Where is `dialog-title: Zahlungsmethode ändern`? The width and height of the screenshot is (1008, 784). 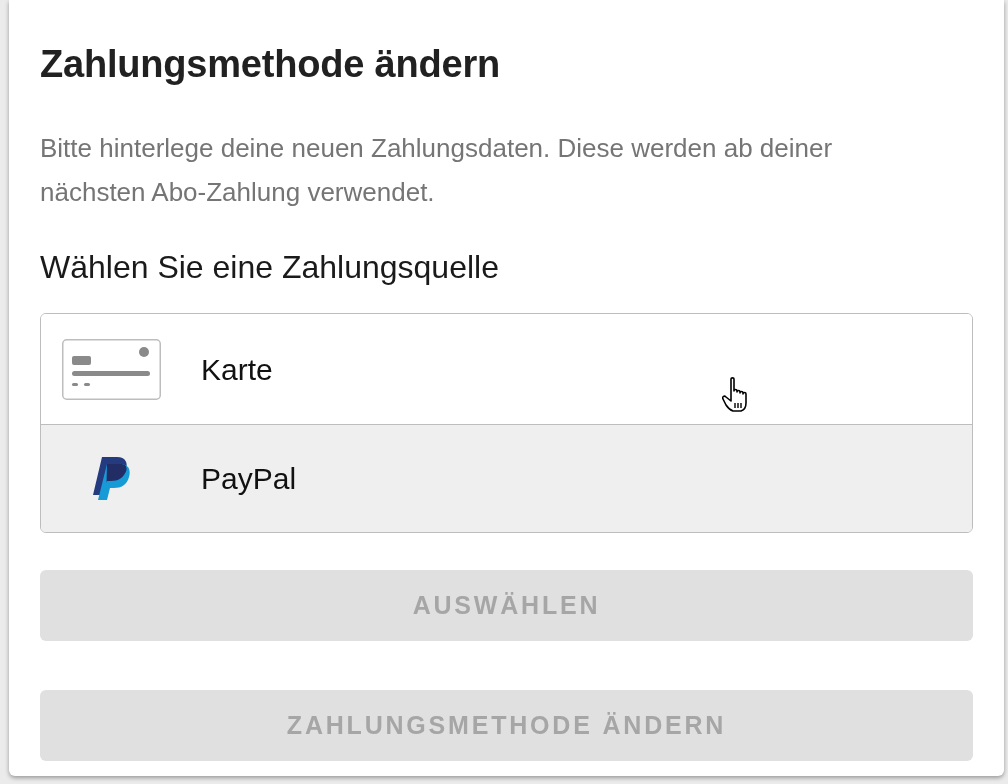
dialog-title: Zahlungsmethode ändern is located at coordinates (271, 64).